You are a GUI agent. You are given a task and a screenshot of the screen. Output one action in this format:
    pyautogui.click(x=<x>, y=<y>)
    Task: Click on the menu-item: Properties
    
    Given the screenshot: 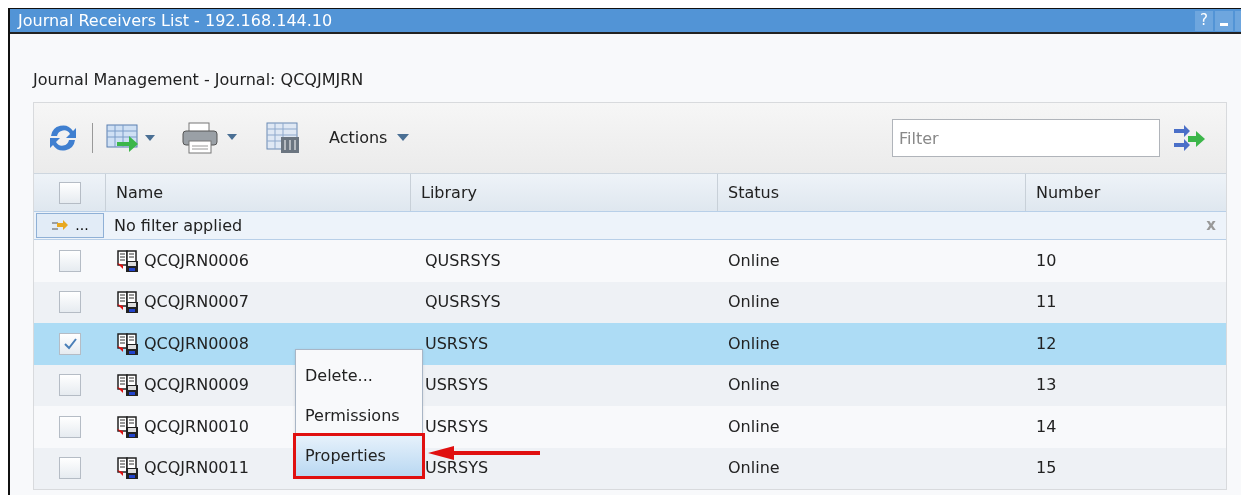 What is the action you would take?
    pyautogui.click(x=359, y=456)
    